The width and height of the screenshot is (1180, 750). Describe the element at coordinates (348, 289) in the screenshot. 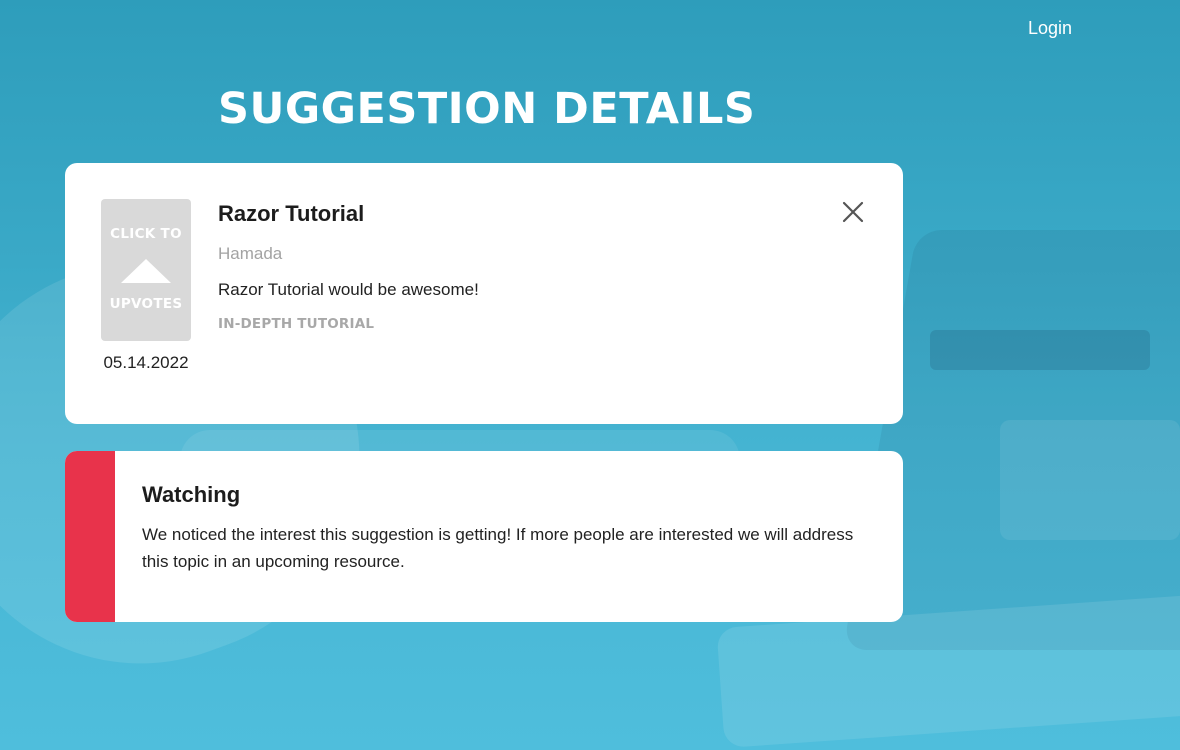

I see `suggestion-description: Razor Tutorial would be awesome!` at that location.